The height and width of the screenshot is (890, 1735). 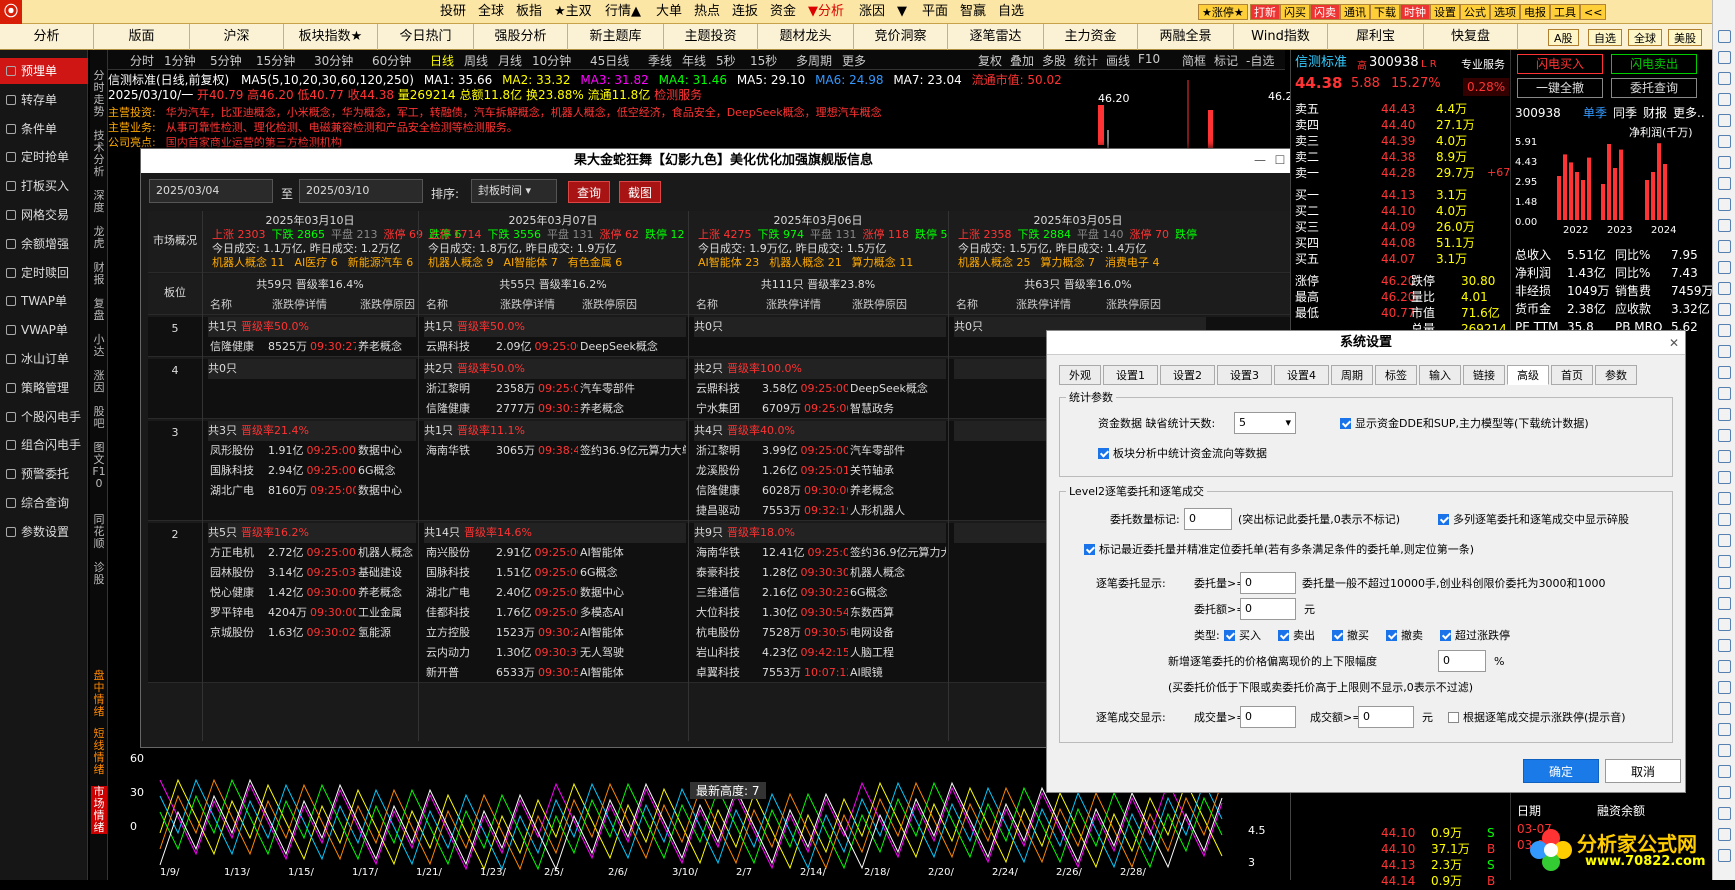 What do you see at coordinates (275, 60) in the screenshot?
I see `period-tab: 15分钟` at bounding box center [275, 60].